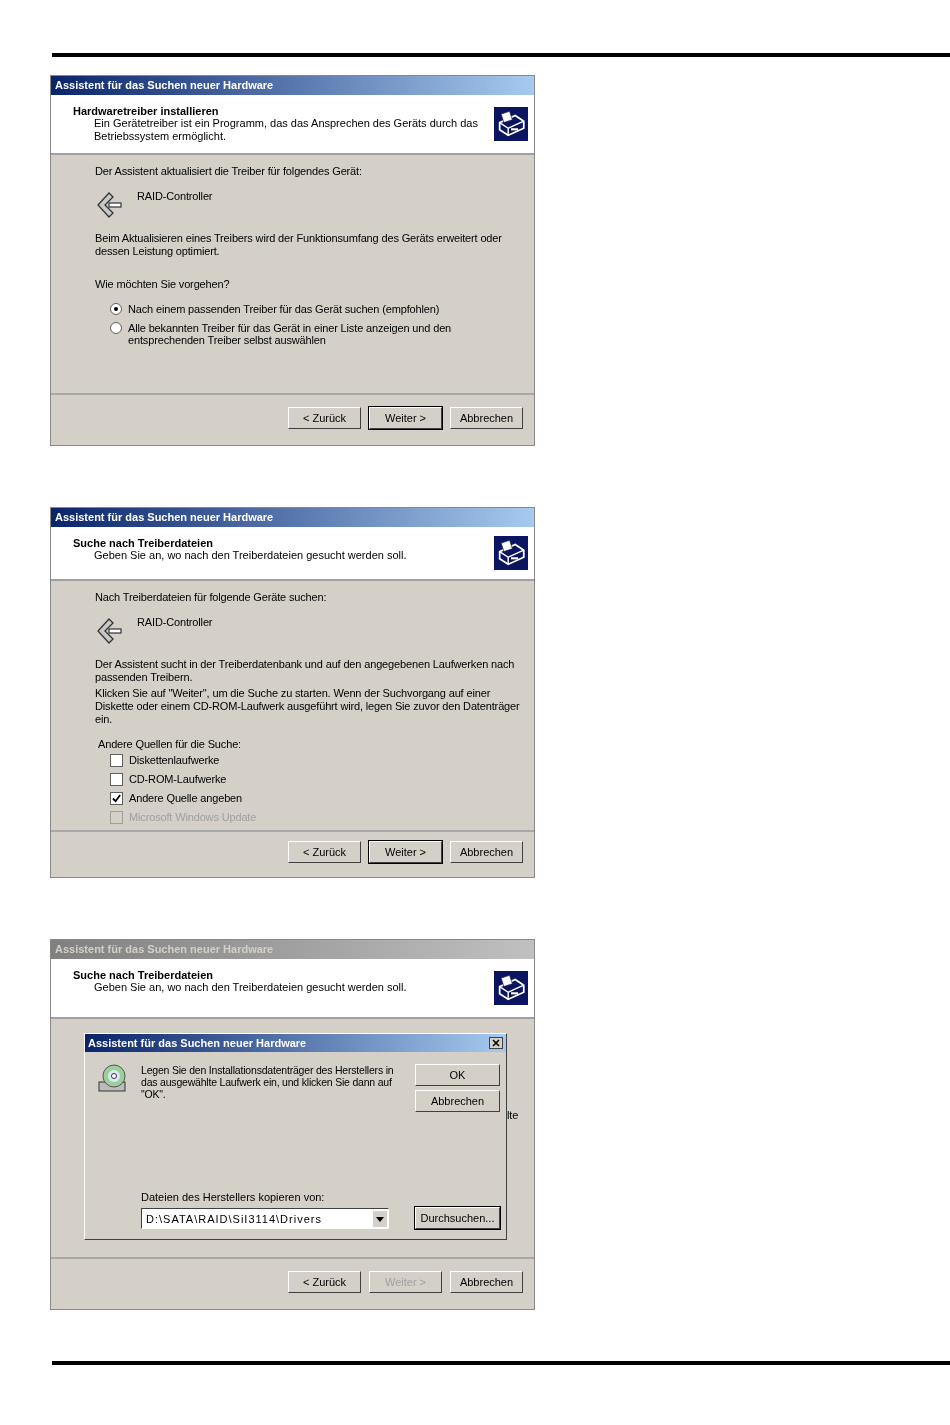 Image resolution: width=950 pixels, height=1425 pixels. I want to click on option-label: CD-ROM-Laufwerke, so click(304, 778).